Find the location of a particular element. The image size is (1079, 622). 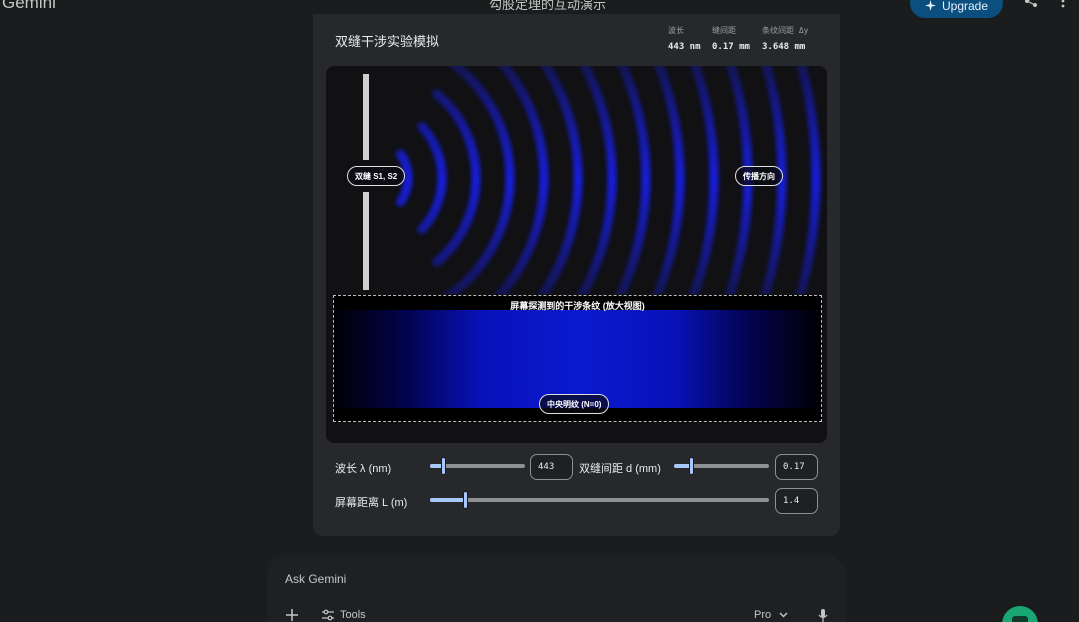

floating-action-button is located at coordinates (1020, 614).